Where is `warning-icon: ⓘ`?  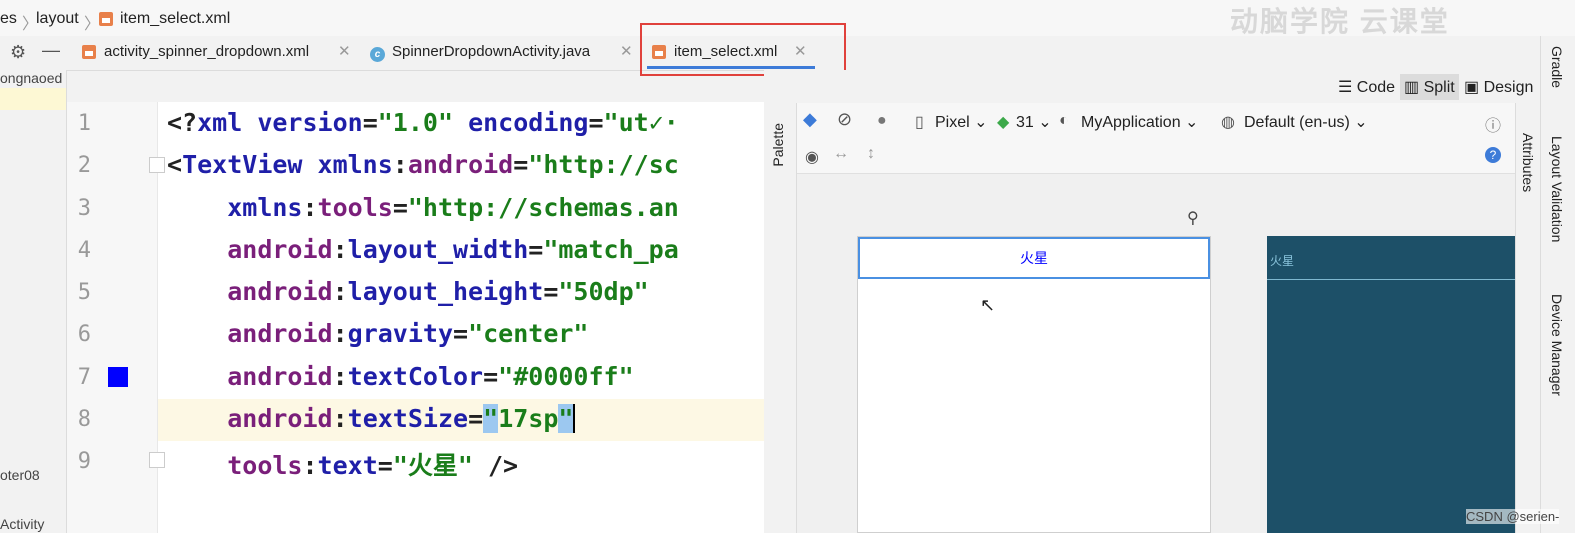 warning-icon: ⓘ is located at coordinates (1493, 124).